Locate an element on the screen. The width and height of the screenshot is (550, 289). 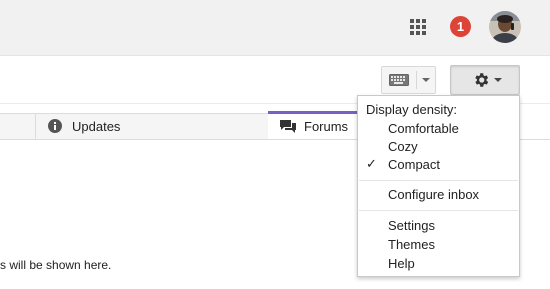
tab-updates: Updates is located at coordinates (152, 126).